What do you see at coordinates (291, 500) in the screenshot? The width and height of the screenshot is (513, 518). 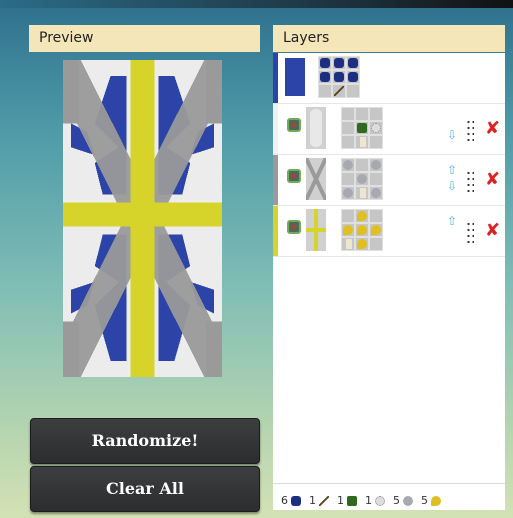 I see `material-count: 6` at bounding box center [291, 500].